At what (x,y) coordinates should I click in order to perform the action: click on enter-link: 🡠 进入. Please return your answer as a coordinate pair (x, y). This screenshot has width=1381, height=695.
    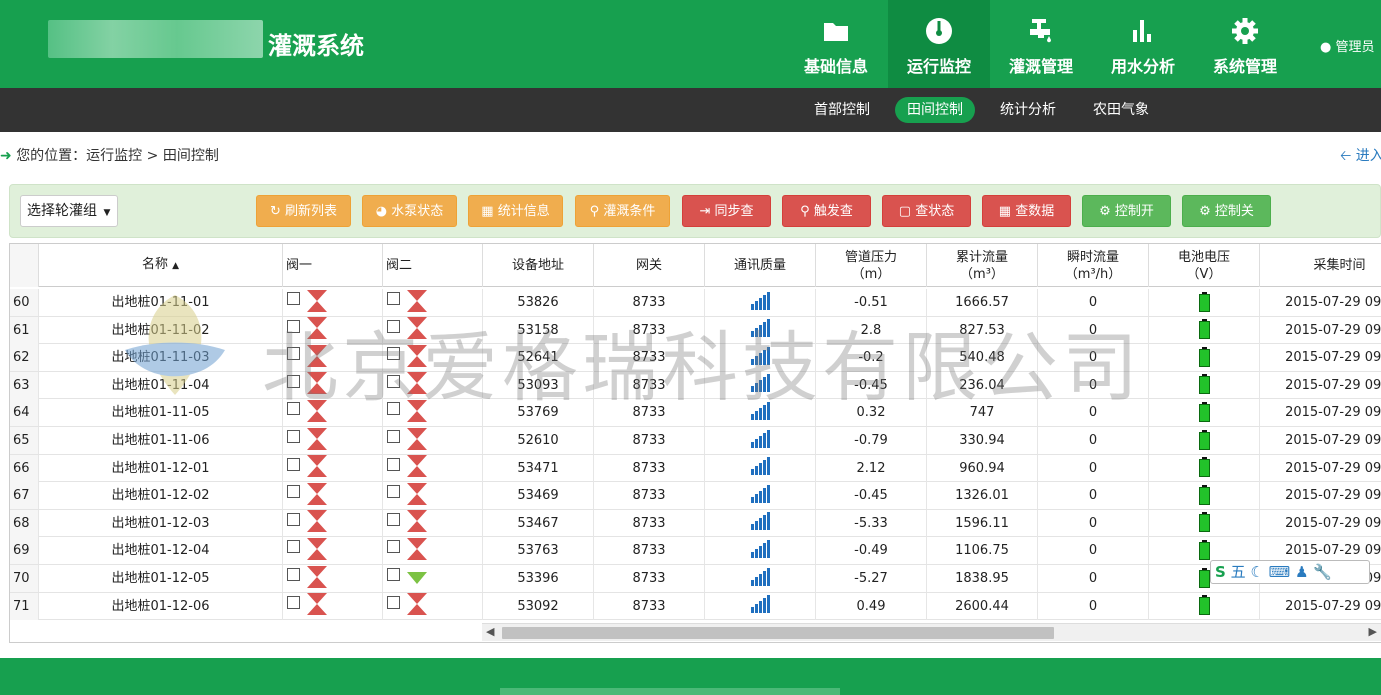
    Looking at the image, I should click on (1360, 157).